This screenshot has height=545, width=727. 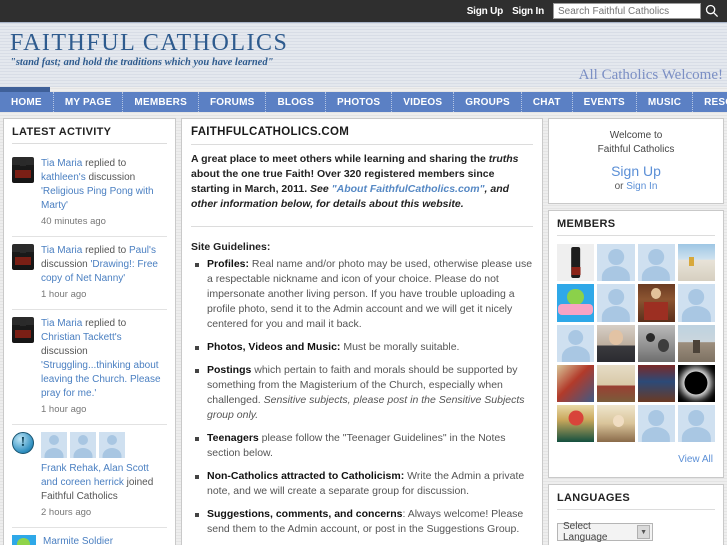 I want to click on nav-item-forums: FORUMS, so click(x=233, y=102).